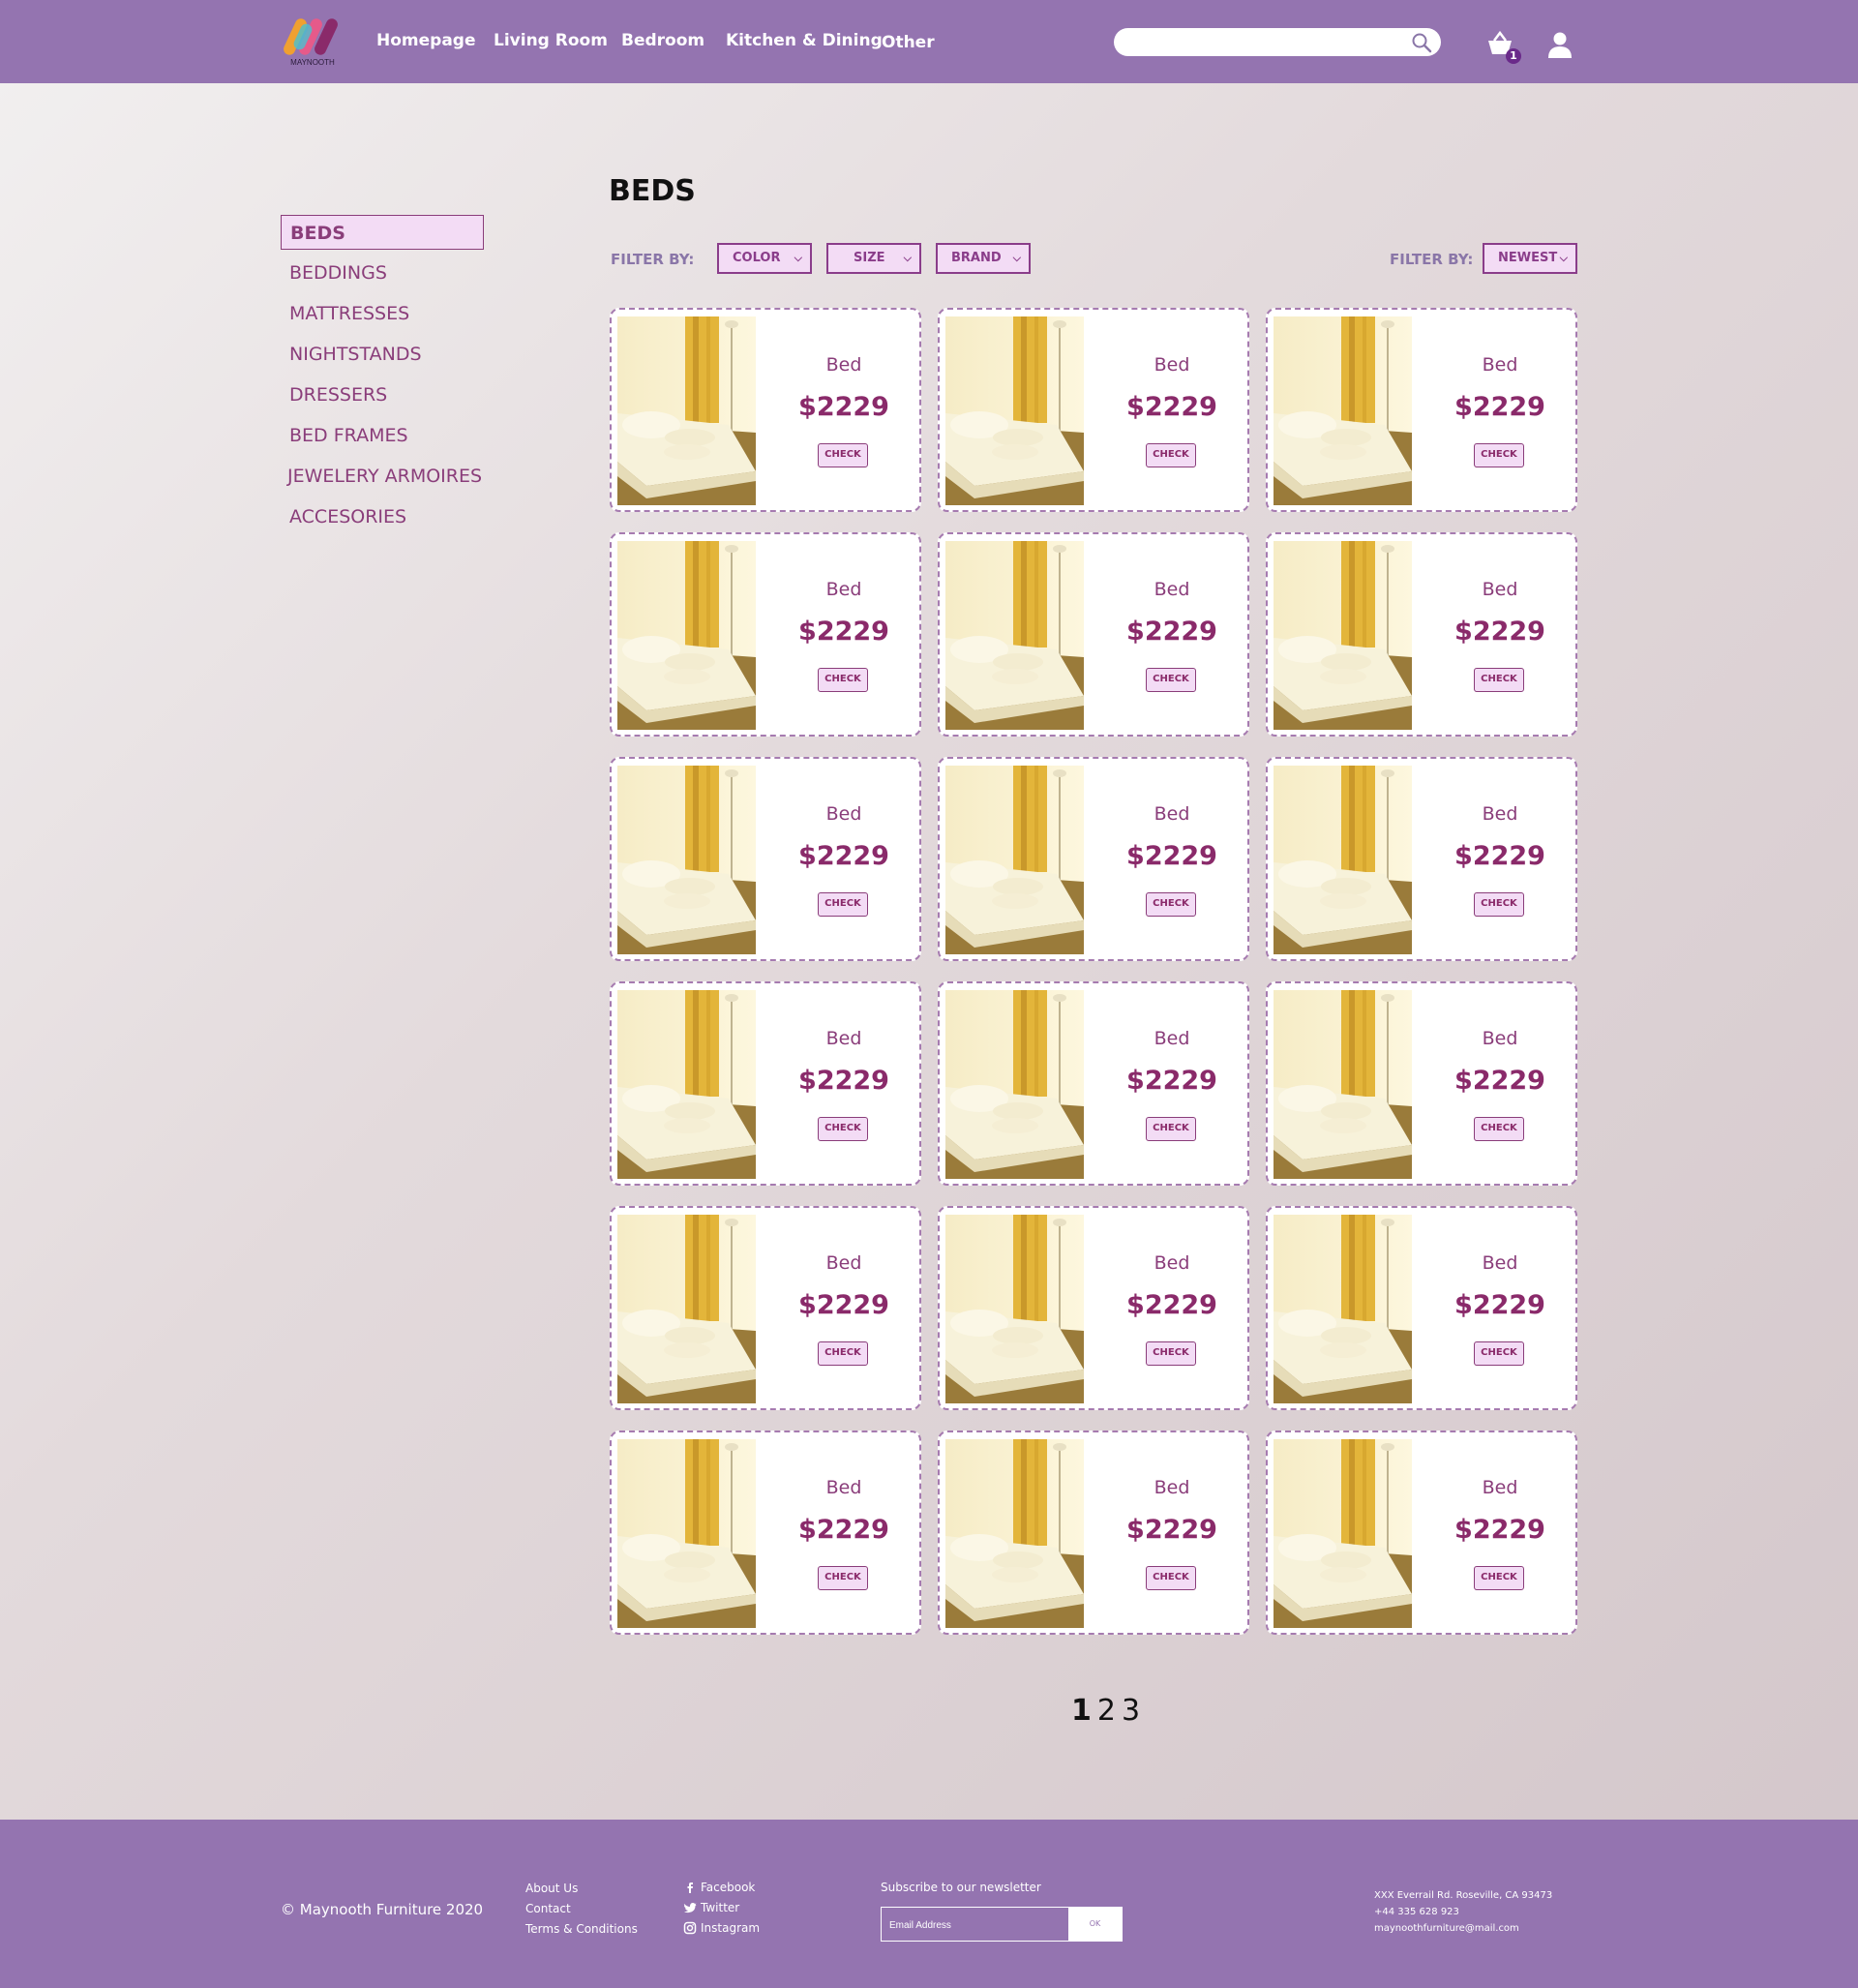 The height and width of the screenshot is (1988, 1858). I want to click on sidebar-item-bed-frames: BED FRAMES, so click(382, 435).